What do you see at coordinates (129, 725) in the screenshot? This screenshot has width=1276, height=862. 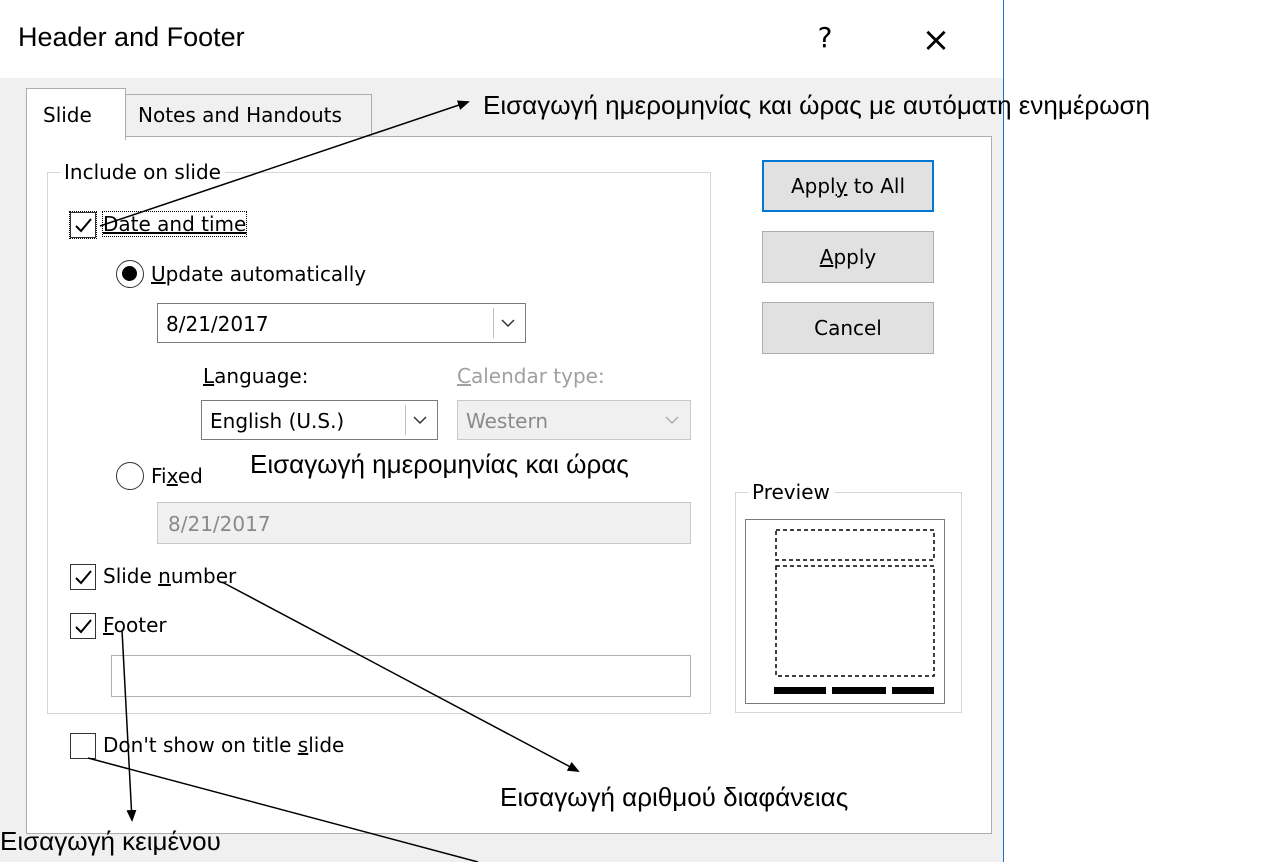 I see `arrow-text-stem` at bounding box center [129, 725].